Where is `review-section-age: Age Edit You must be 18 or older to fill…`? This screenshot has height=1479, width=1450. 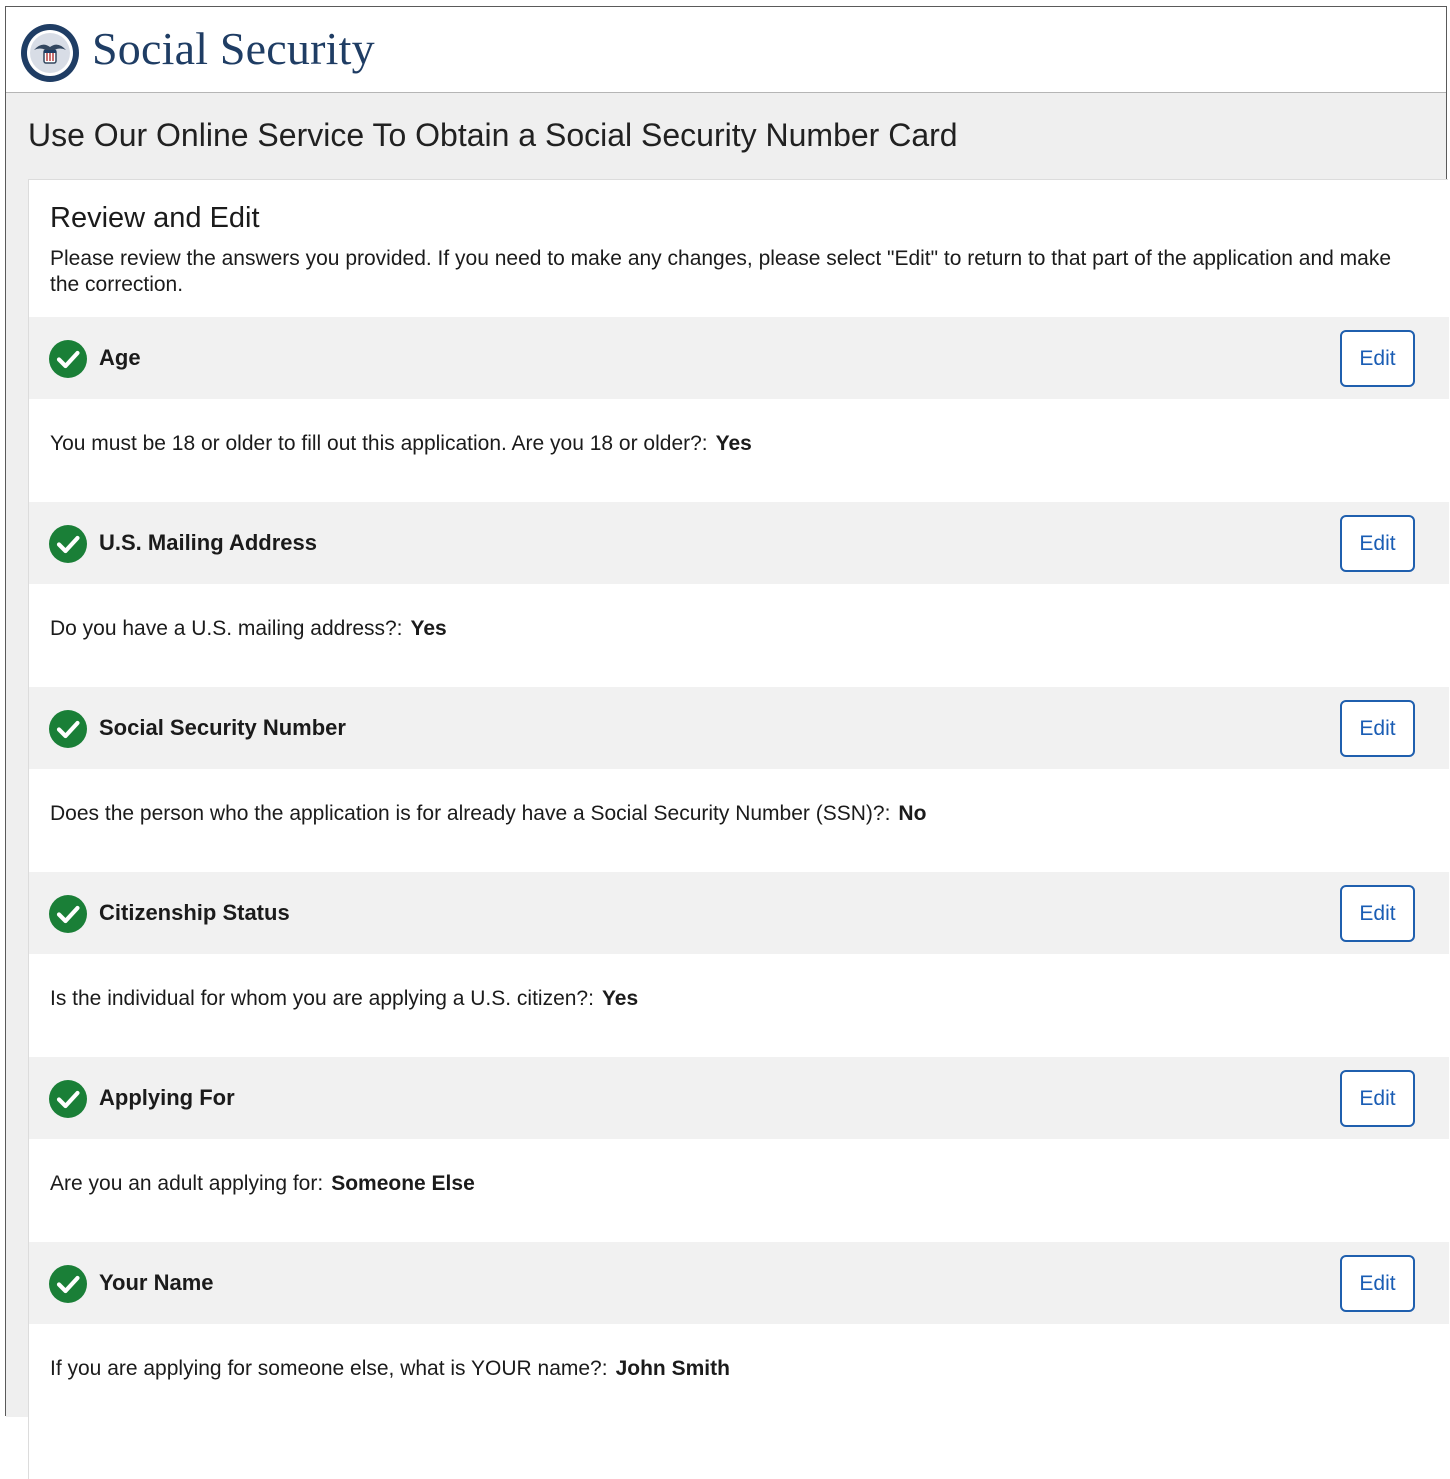
review-section-age: Age Edit You must be 18 or older to fill… is located at coordinates (739, 409).